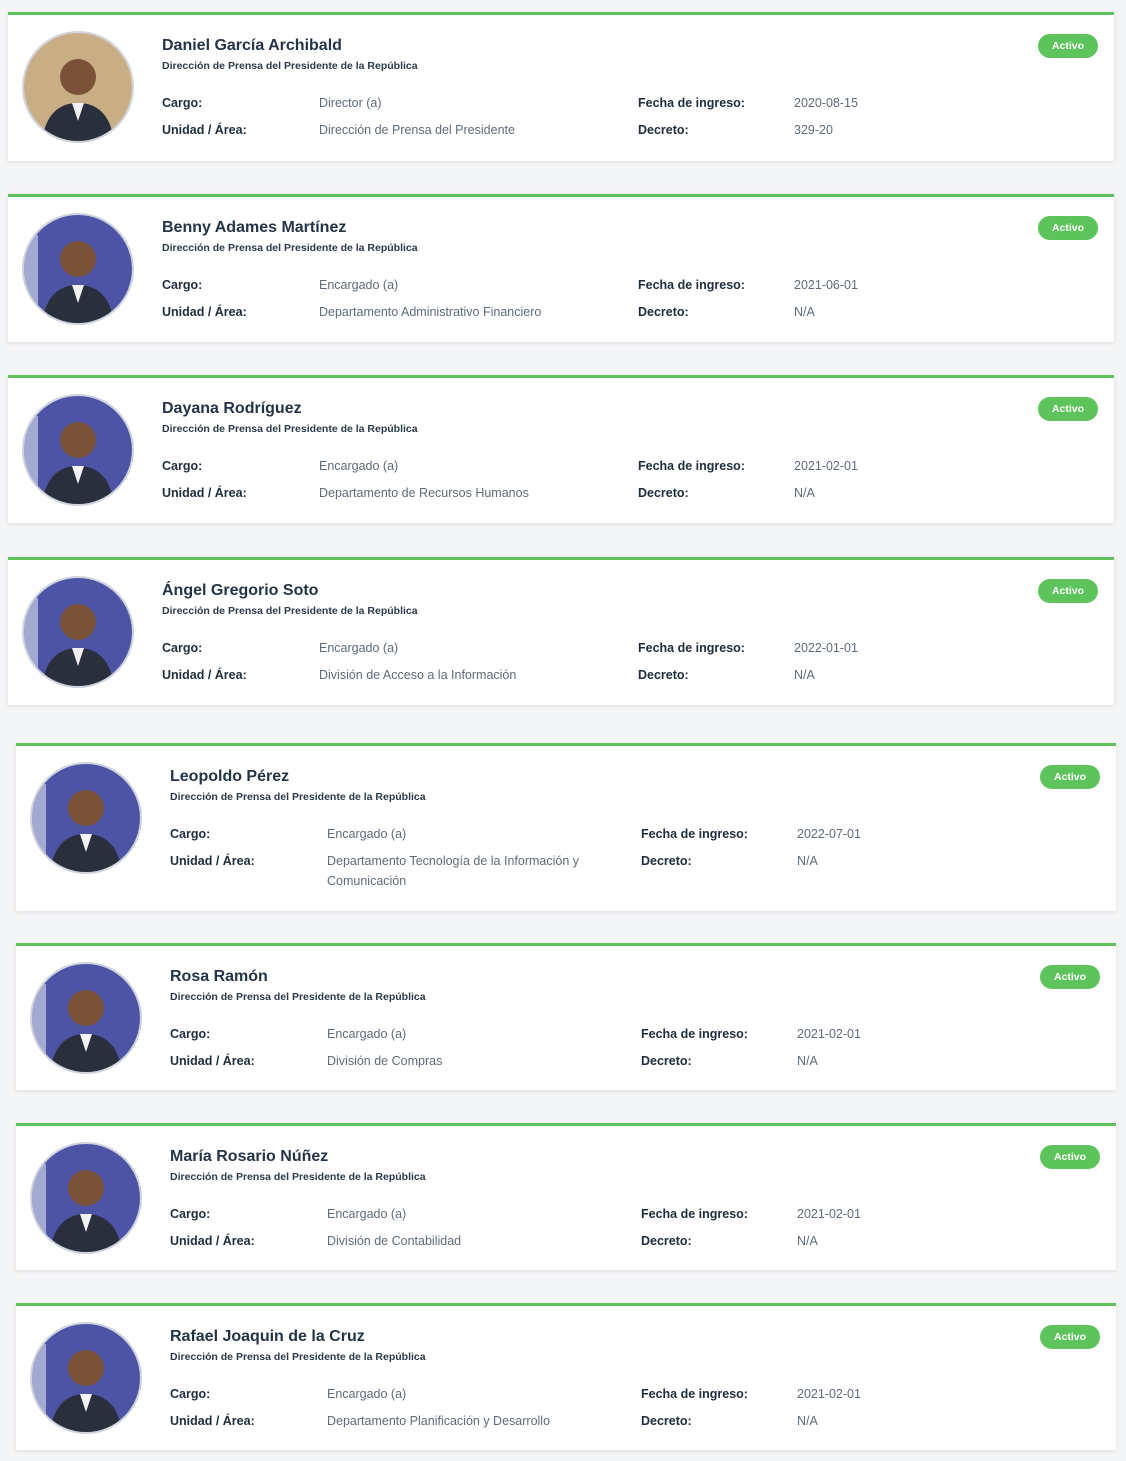 This screenshot has width=1126, height=1461. What do you see at coordinates (240, 590) in the screenshot?
I see `employee-name: Ángel Gregorio Soto` at bounding box center [240, 590].